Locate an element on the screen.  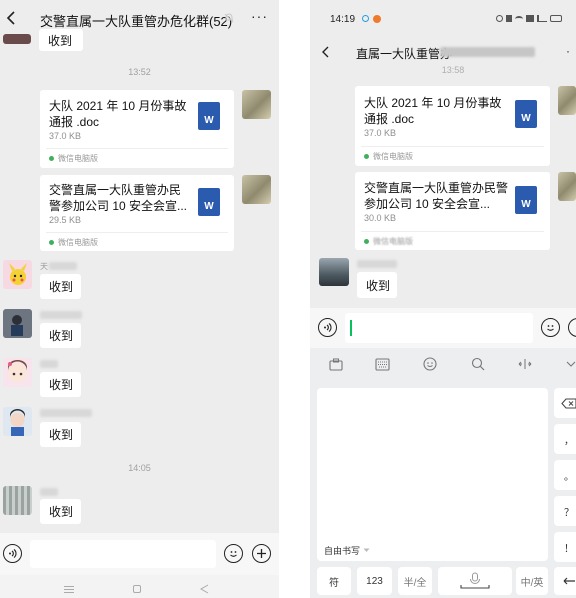
cursor-move-icon is located at coordinates (525, 364).